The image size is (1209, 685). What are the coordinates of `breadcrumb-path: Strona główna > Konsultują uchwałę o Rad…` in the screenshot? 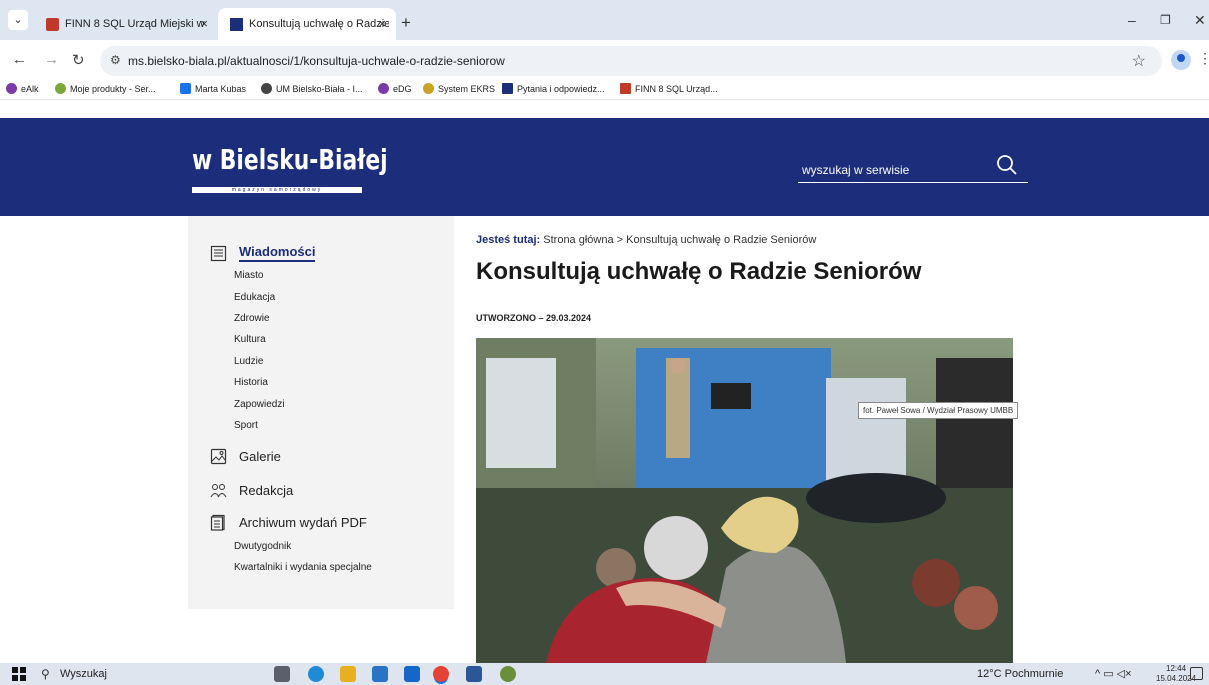 It's located at (679, 240).